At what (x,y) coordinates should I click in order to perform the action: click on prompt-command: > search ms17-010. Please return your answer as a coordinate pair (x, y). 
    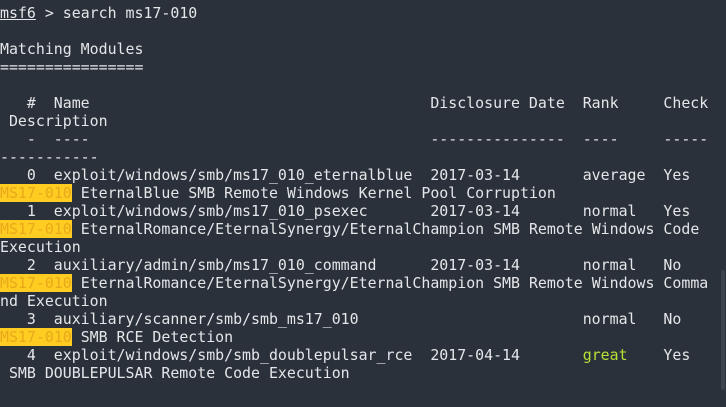
    Looking at the image, I should click on (116, 13).